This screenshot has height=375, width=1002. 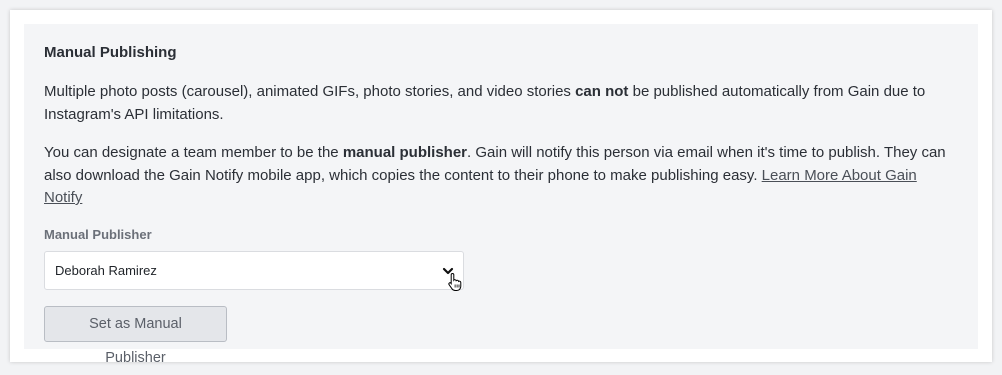 I want to click on p1-emphasis: can not, so click(x=602, y=91).